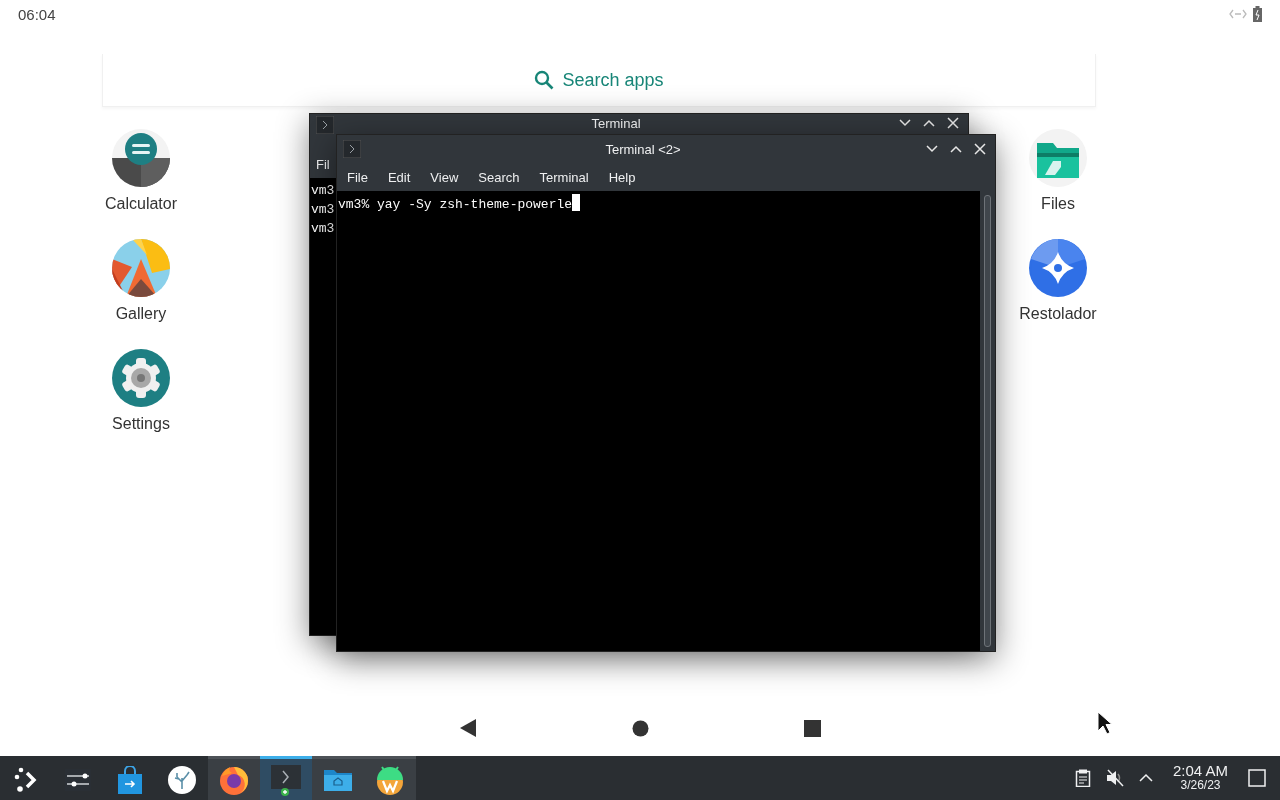  I want to click on network-icon, so click(1238, 14).